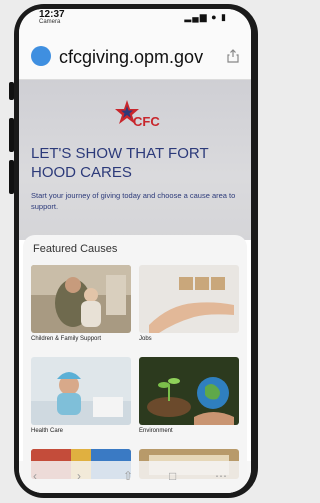  What do you see at coordinates (81, 299) in the screenshot?
I see `cause-image-children-family` at bounding box center [81, 299].